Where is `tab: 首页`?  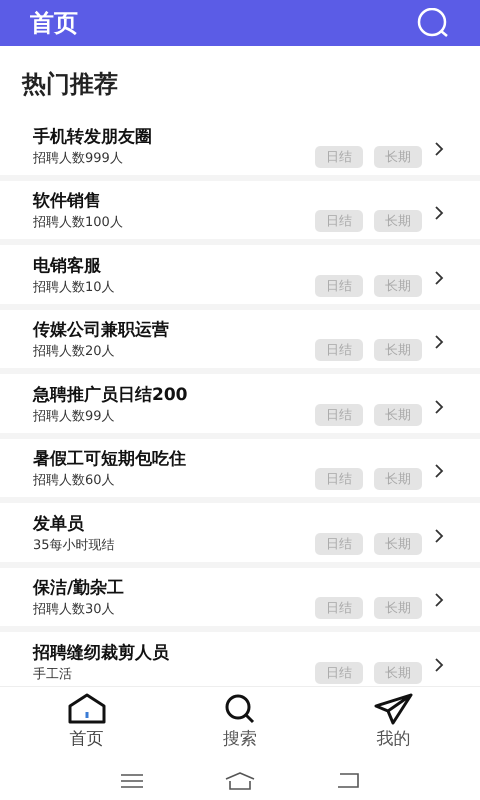 tab: 首页 is located at coordinates (86, 724).